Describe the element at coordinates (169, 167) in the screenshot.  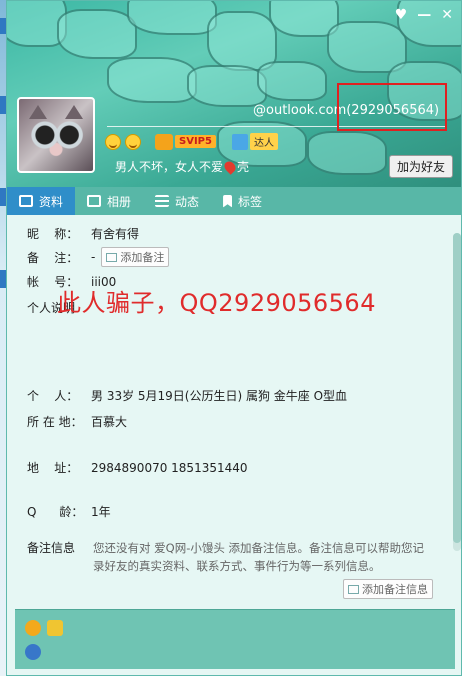
I see `signature-text: 男人不坏，女人不爱` at that location.